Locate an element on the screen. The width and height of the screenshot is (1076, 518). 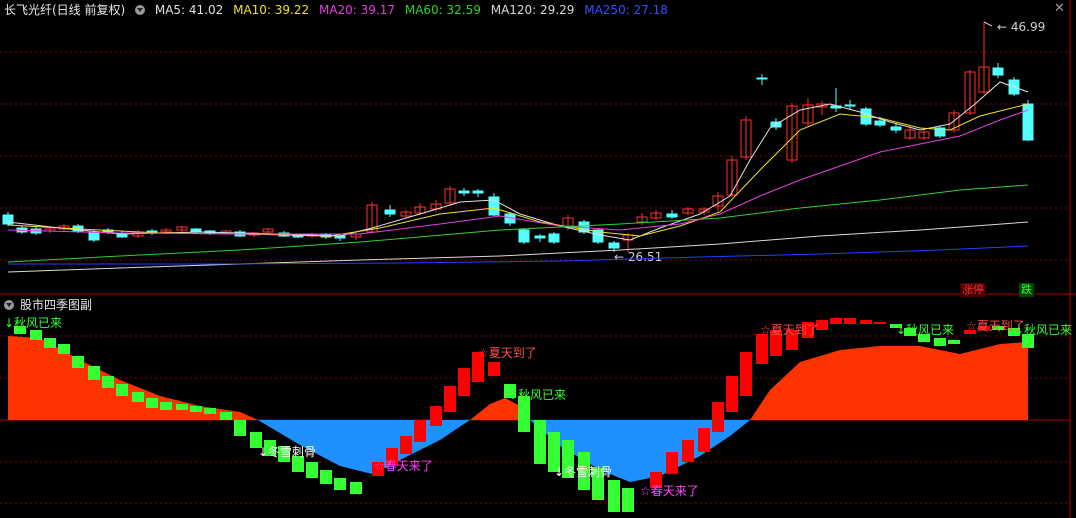
ma20-value: MA20: 39.17 is located at coordinates (357, 10).